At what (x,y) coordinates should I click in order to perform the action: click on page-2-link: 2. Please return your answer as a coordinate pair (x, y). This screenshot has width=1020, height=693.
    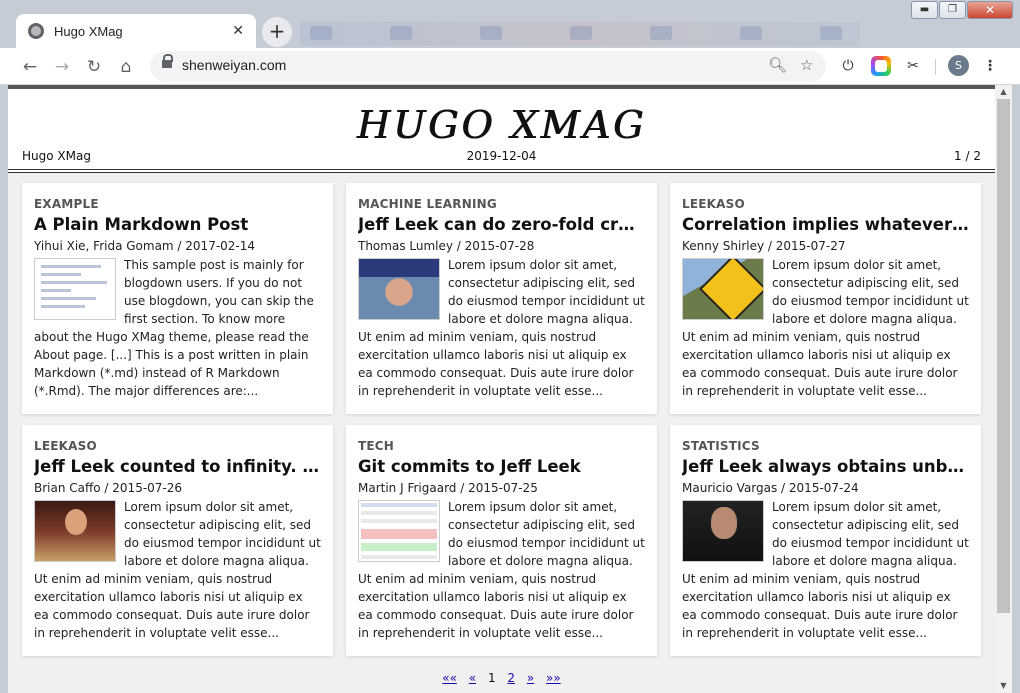
    Looking at the image, I should click on (511, 678).